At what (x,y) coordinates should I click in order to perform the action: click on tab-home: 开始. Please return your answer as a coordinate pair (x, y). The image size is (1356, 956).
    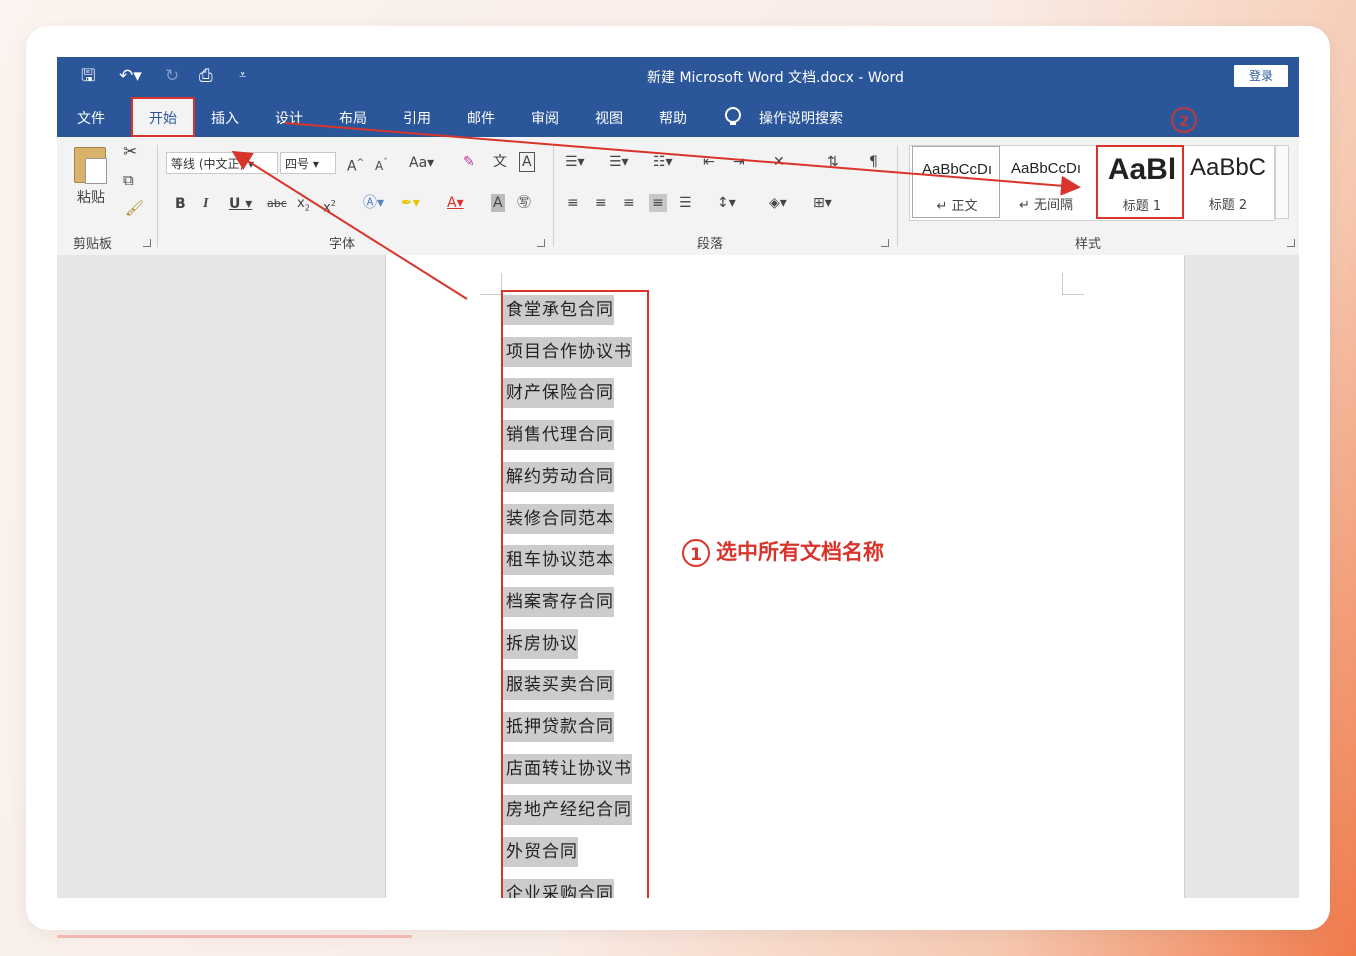
    Looking at the image, I should click on (163, 117).